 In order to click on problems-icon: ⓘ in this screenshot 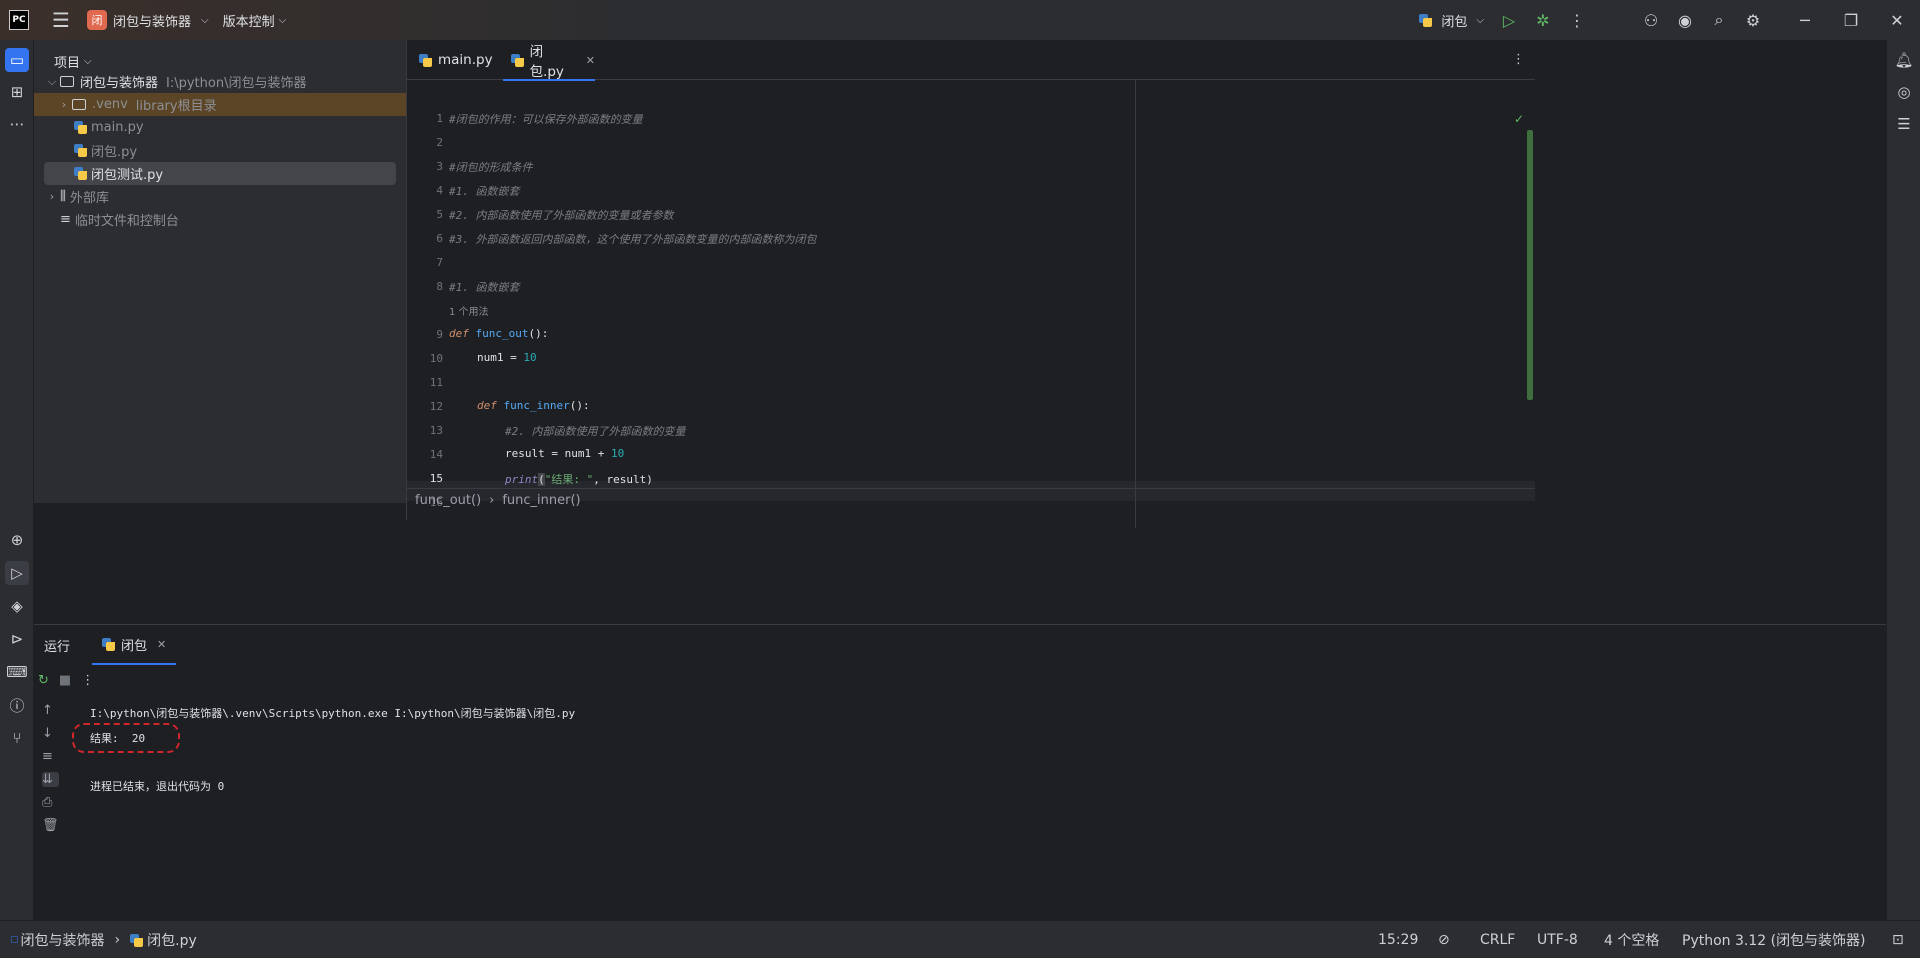, I will do `click(17, 705)`.